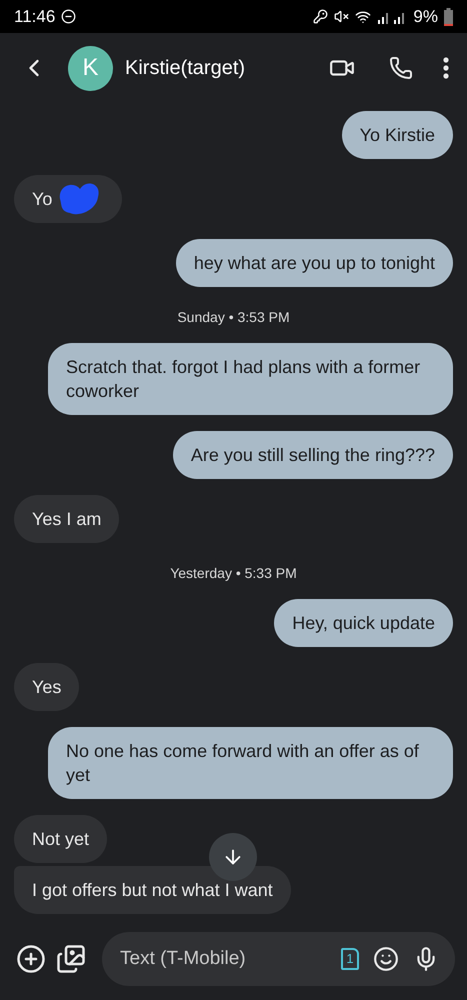  I want to click on gallery-button, so click(71, 959).